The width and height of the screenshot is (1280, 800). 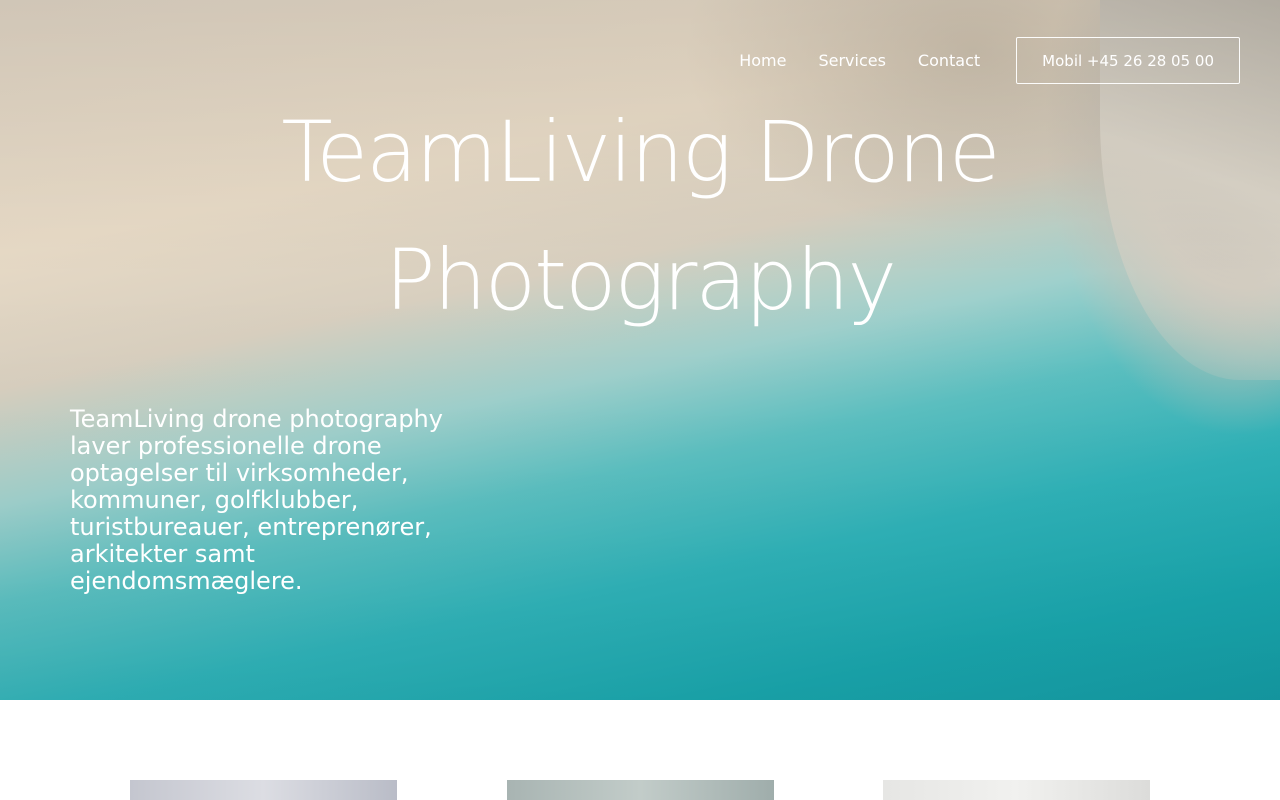 I want to click on nav-home-link: Home, so click(x=762, y=60).